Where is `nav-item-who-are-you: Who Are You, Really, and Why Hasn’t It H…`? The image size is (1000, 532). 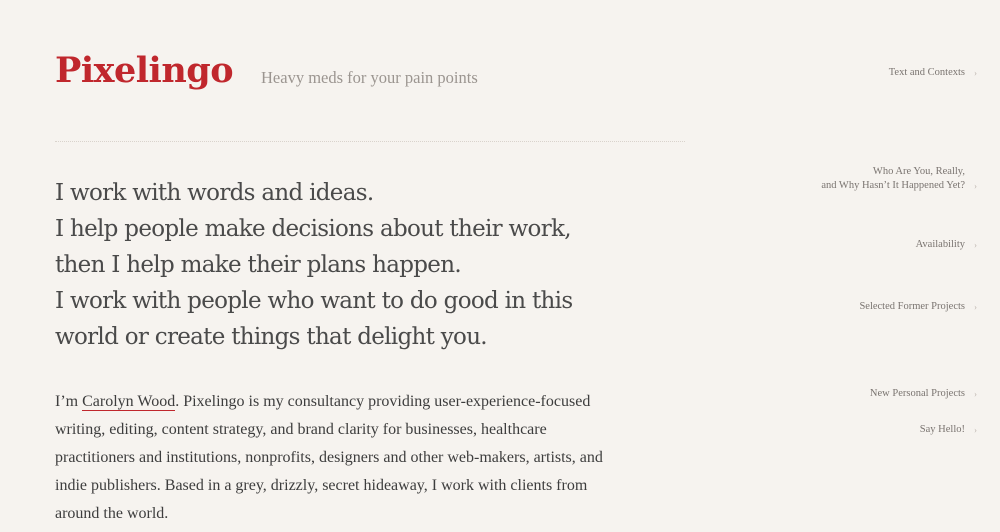
nav-item-who-are-you: Who Are You, Really, and Why Hasn’t It H… is located at coordinates (899, 179).